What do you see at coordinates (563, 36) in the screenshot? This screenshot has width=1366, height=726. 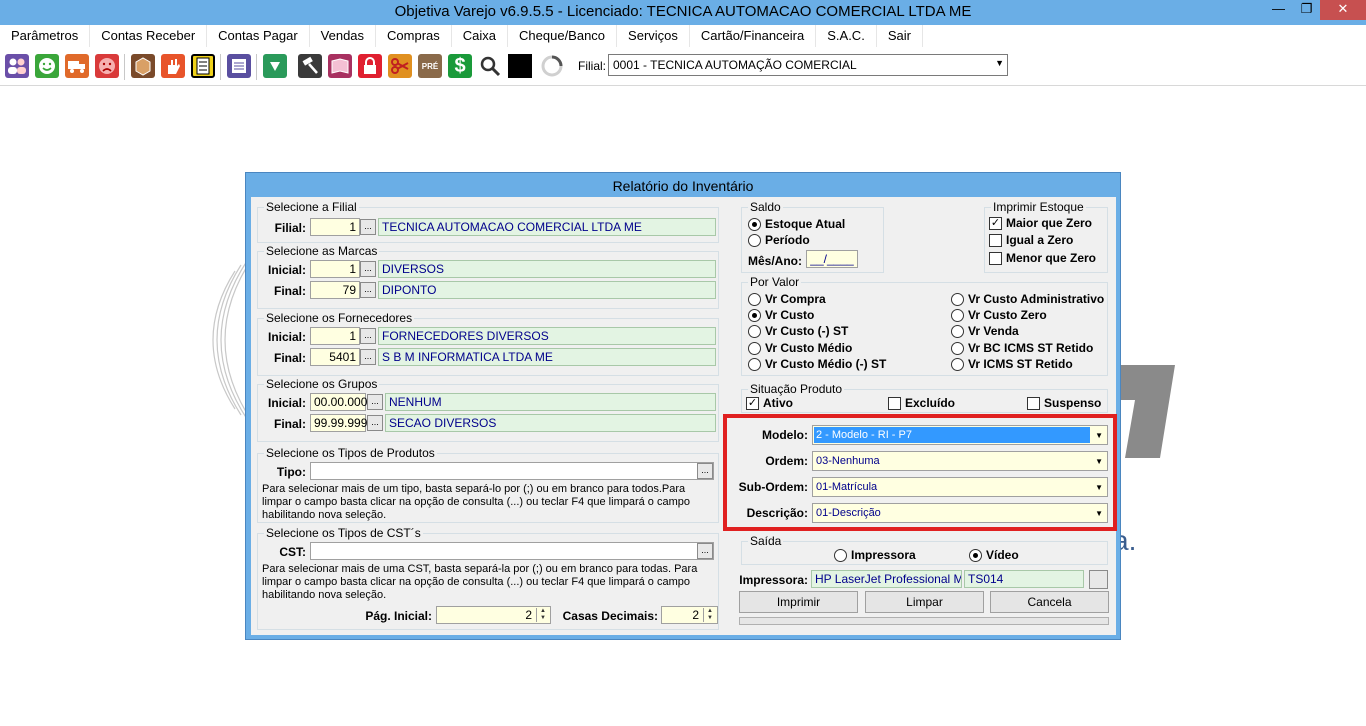 I see `menu-cheque-banco: Cheque/Banco` at bounding box center [563, 36].